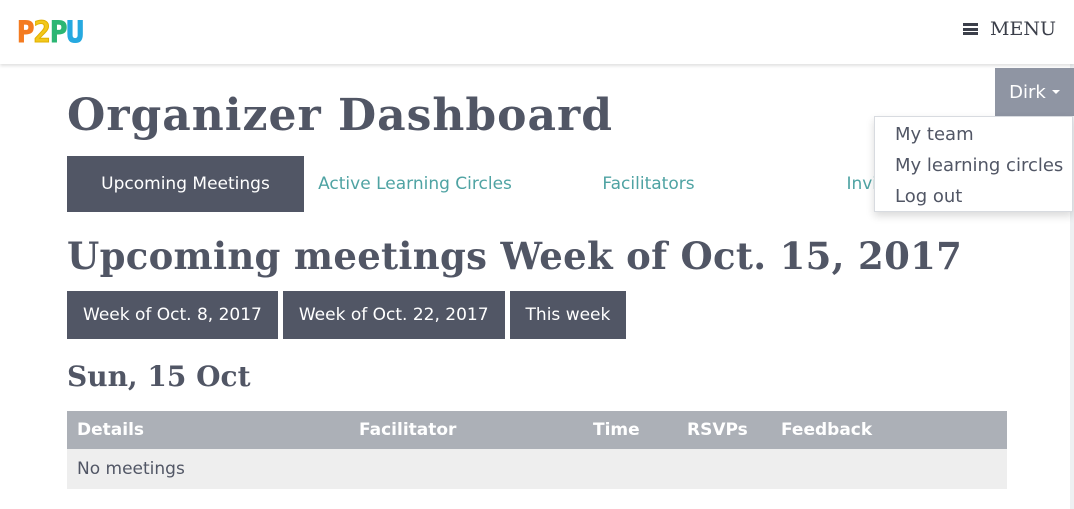 The height and width of the screenshot is (509, 1074). I want to click on logo-letter: 2, so click(42, 32).